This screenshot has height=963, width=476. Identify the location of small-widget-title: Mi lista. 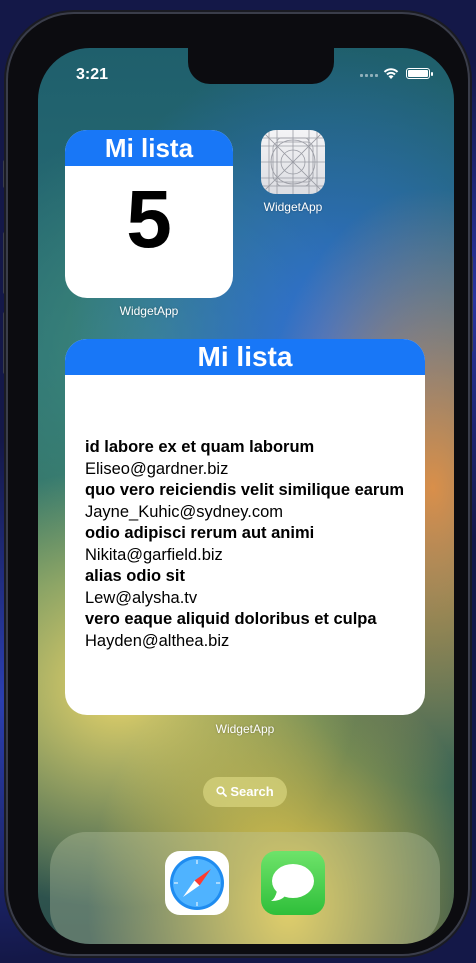
(149, 148).